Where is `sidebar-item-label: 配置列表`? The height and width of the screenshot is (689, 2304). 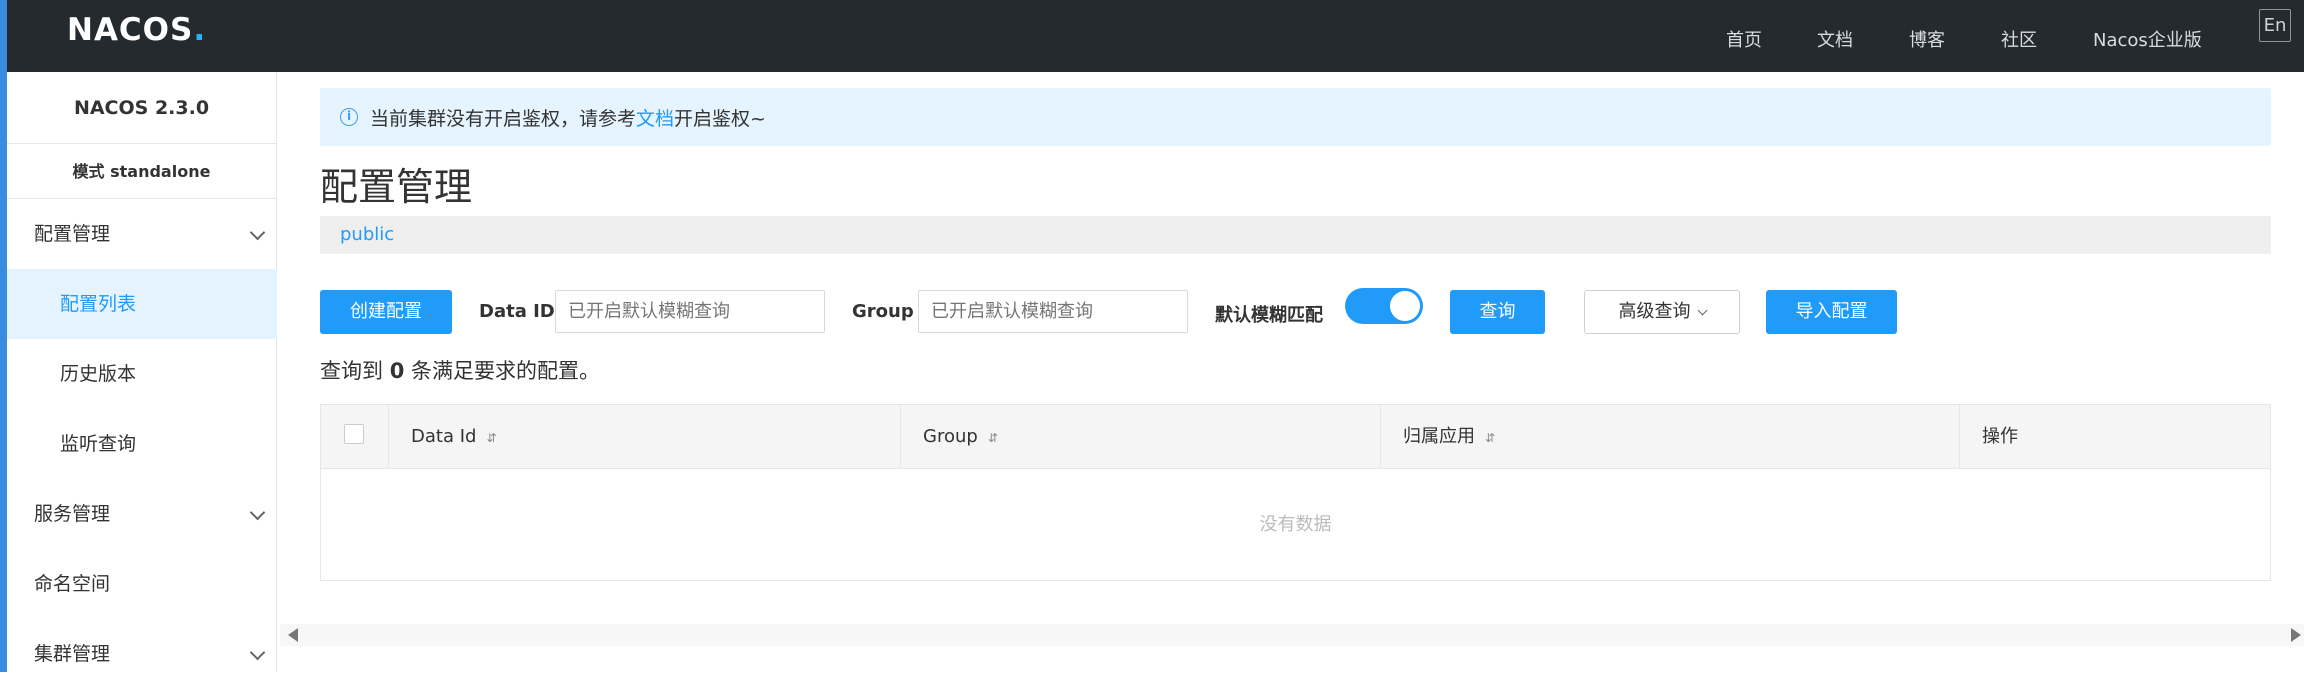 sidebar-item-label: 配置列表 is located at coordinates (98, 304).